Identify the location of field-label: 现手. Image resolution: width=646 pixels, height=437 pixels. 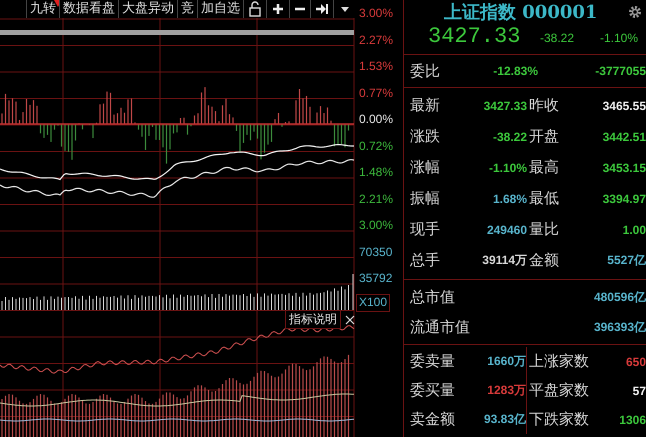
(425, 229).